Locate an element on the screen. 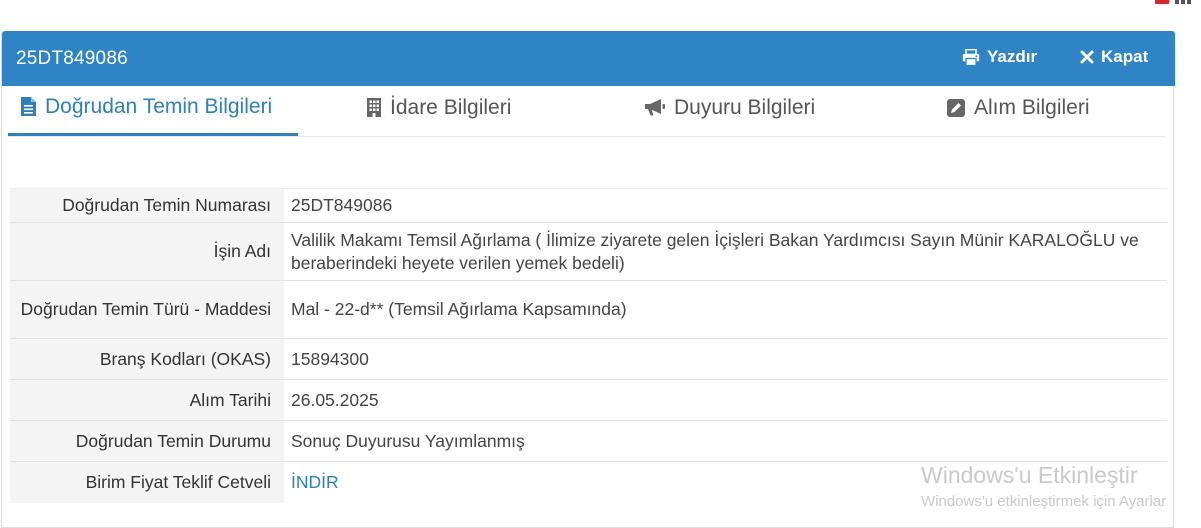 The height and width of the screenshot is (528, 1201). close-button: Kapat is located at coordinates (1114, 57).